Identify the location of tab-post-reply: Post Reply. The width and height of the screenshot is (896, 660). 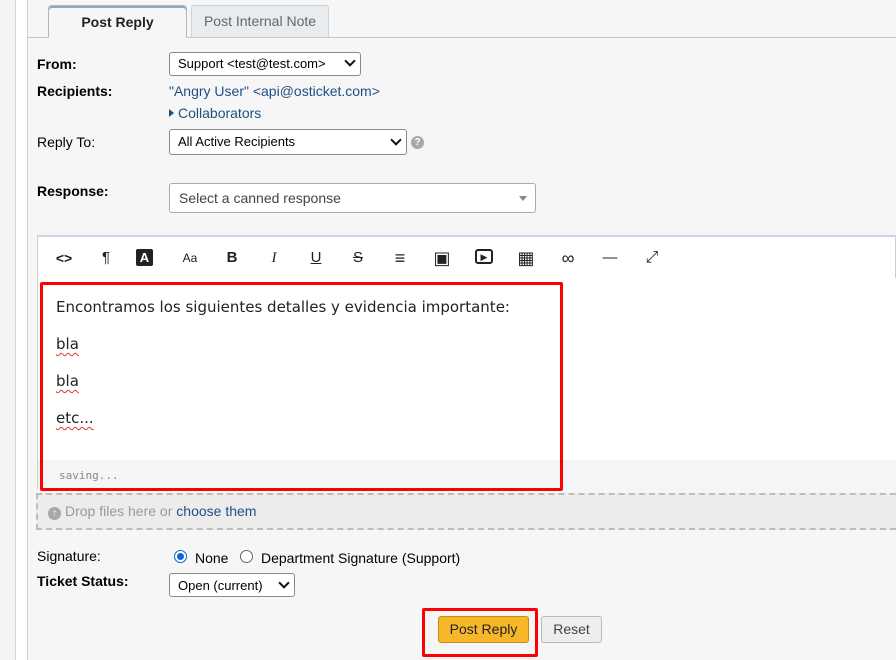
(117, 21).